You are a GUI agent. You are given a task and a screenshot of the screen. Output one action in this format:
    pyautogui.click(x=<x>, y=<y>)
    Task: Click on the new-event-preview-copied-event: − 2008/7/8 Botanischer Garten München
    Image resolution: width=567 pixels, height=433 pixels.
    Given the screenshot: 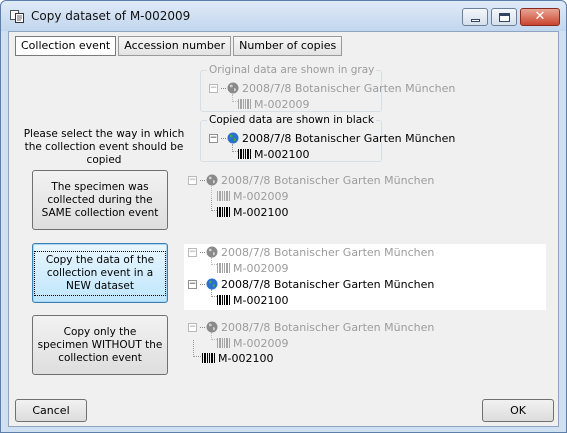 What is the action you would take?
    pyautogui.click(x=311, y=284)
    